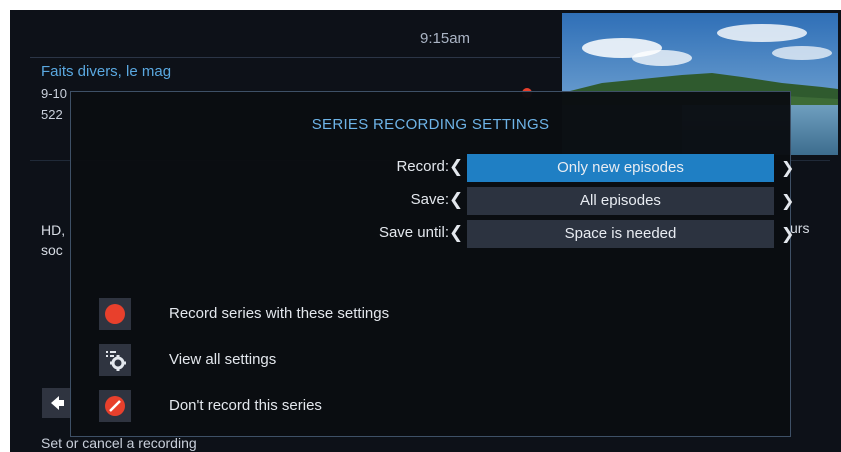  I want to click on view-all-settings-action: View all settings, so click(299, 360).